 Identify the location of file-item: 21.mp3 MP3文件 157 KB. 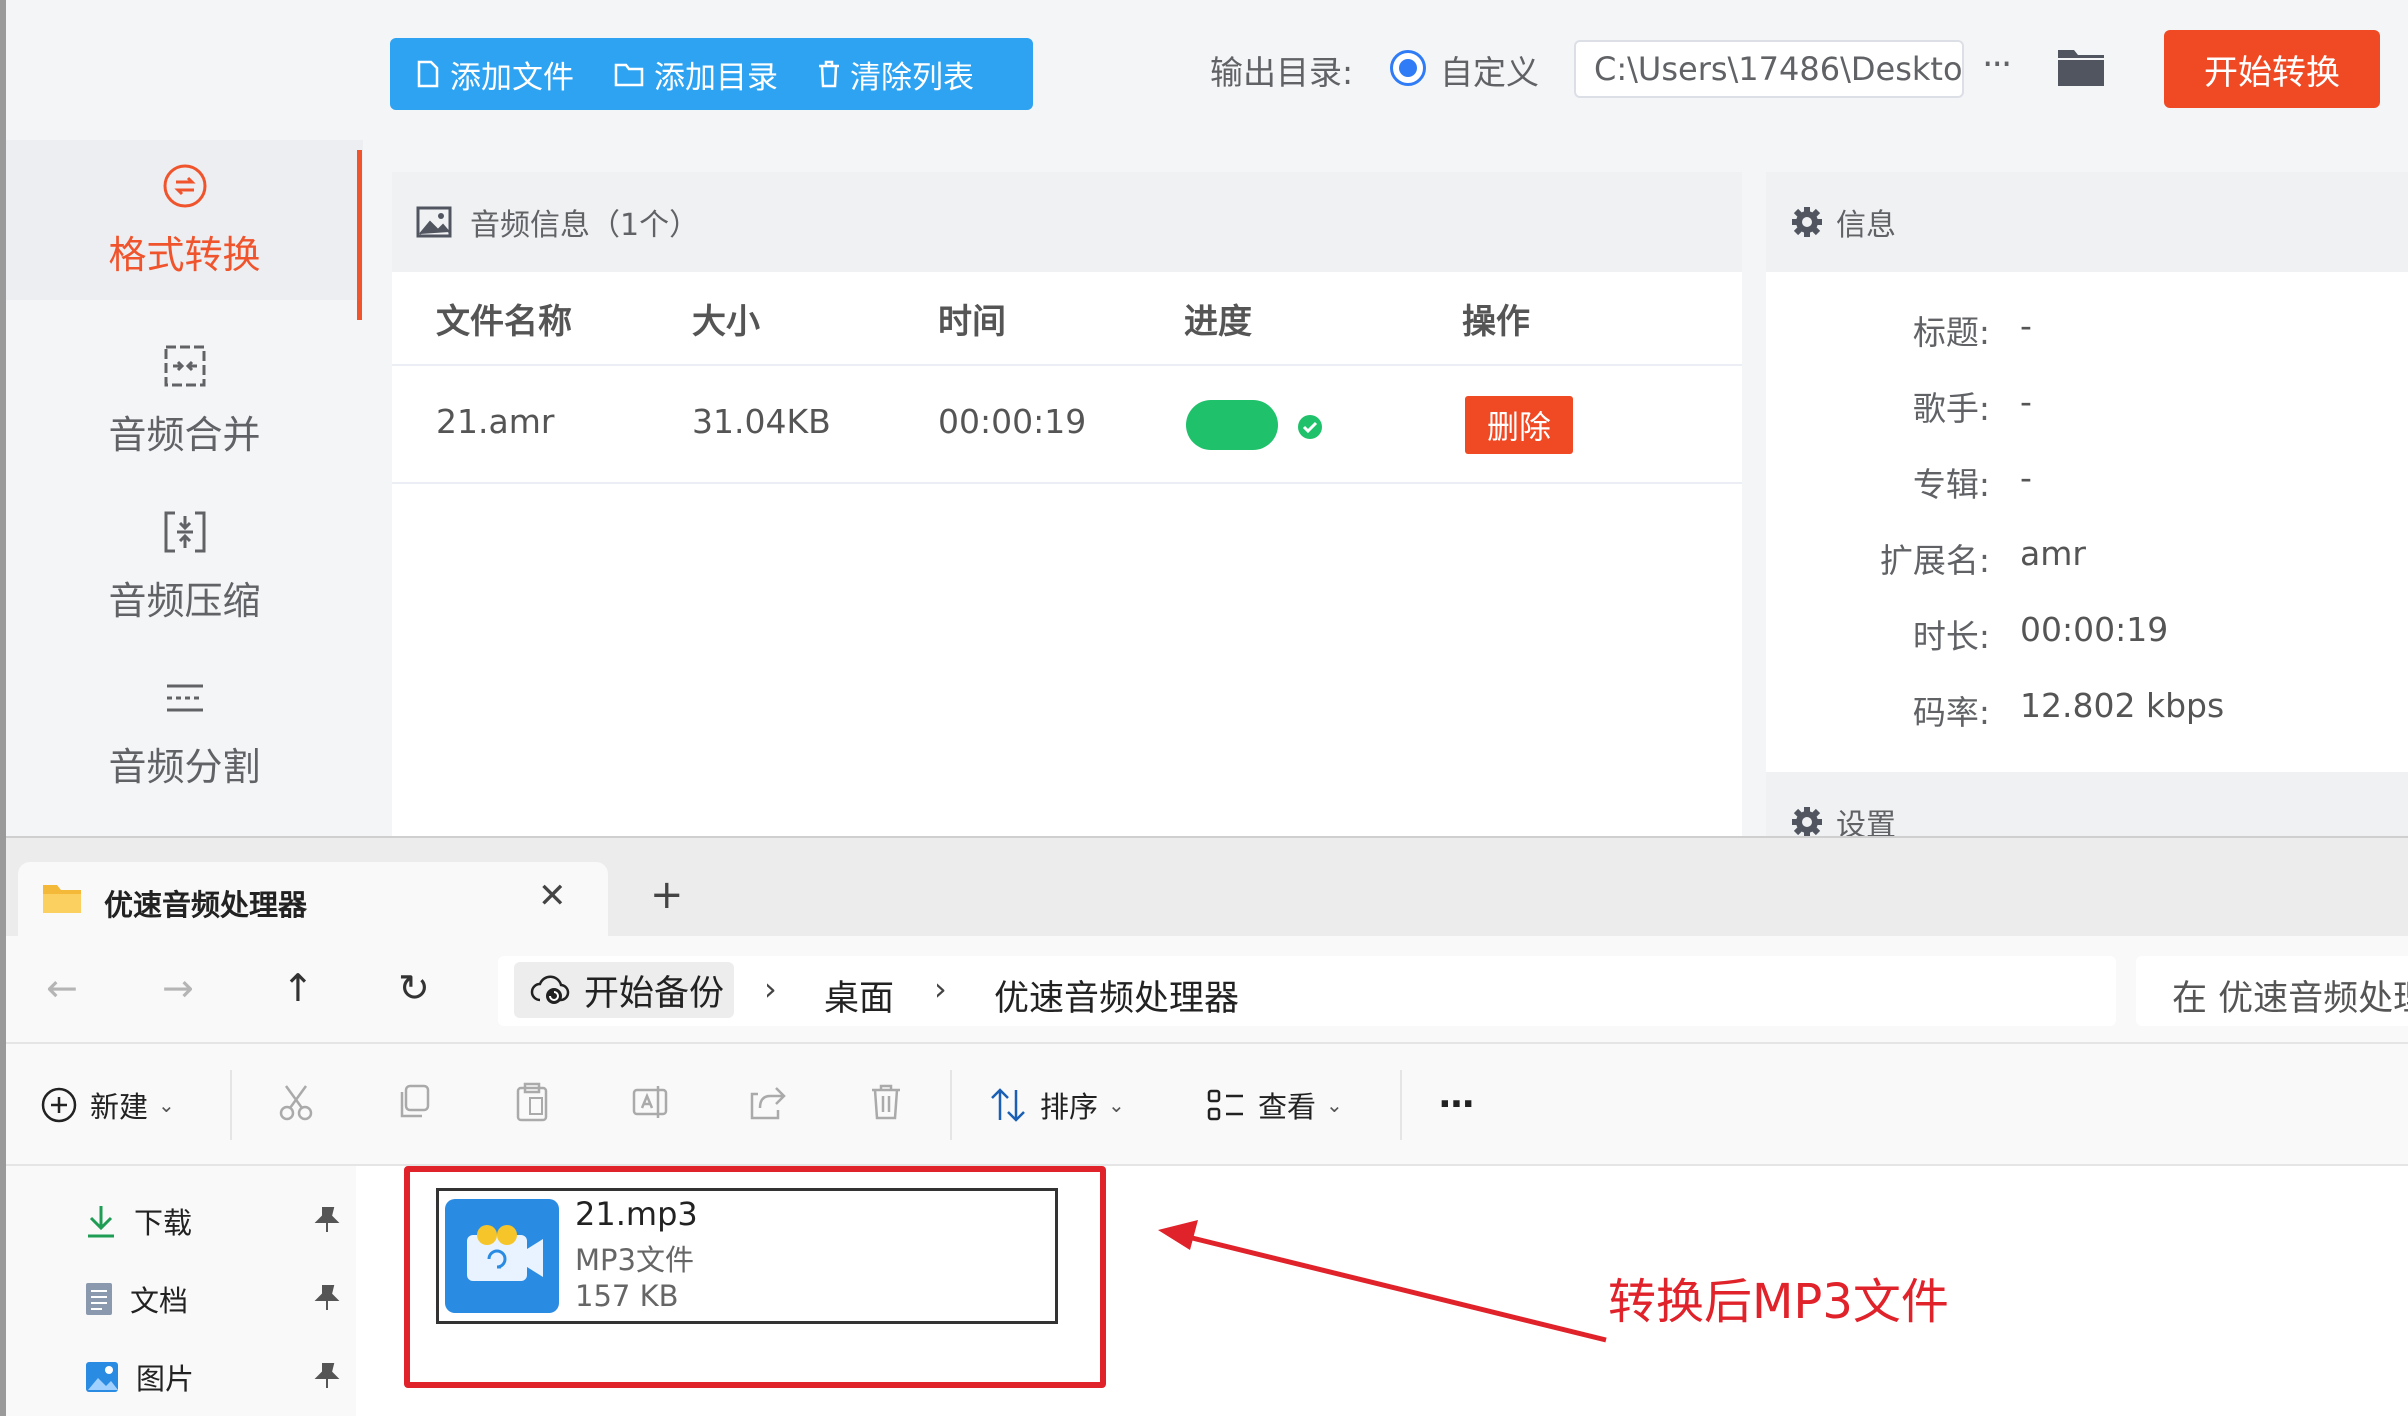
(747, 1256).